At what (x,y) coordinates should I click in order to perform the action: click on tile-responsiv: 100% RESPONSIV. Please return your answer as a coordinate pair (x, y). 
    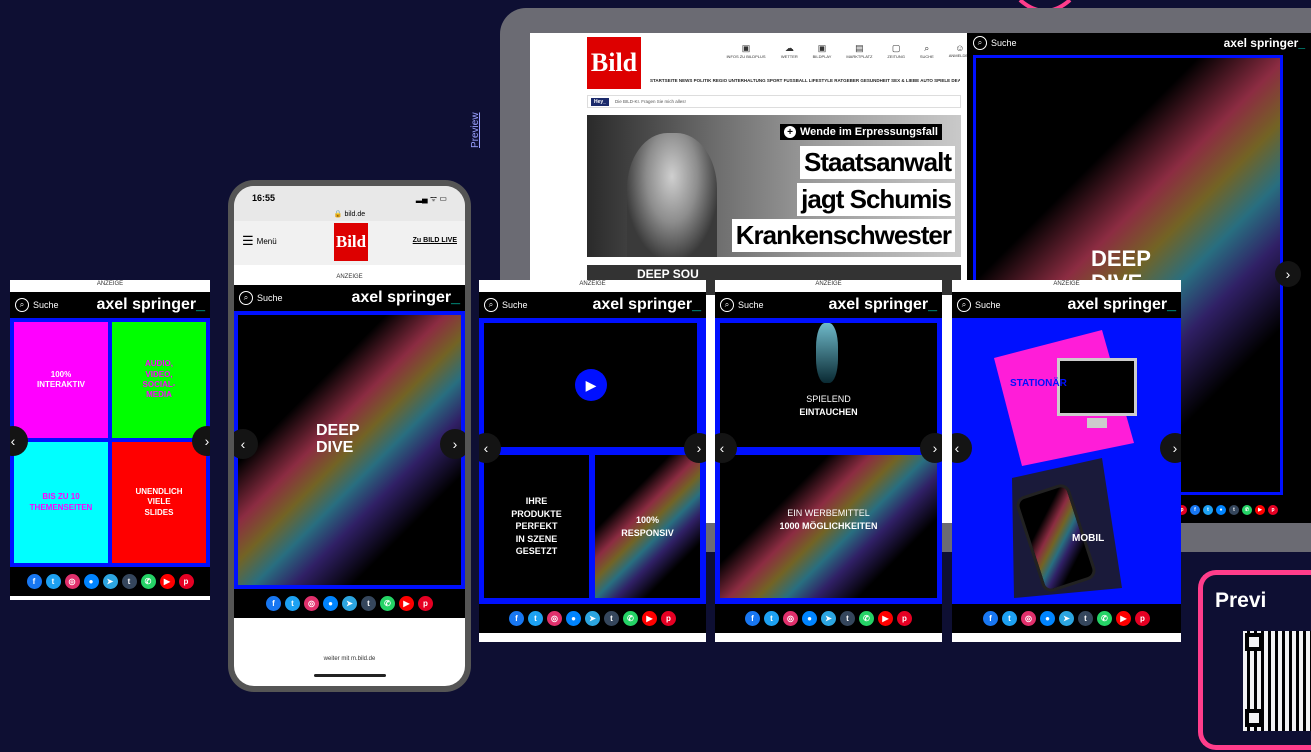
    Looking at the image, I should click on (647, 526).